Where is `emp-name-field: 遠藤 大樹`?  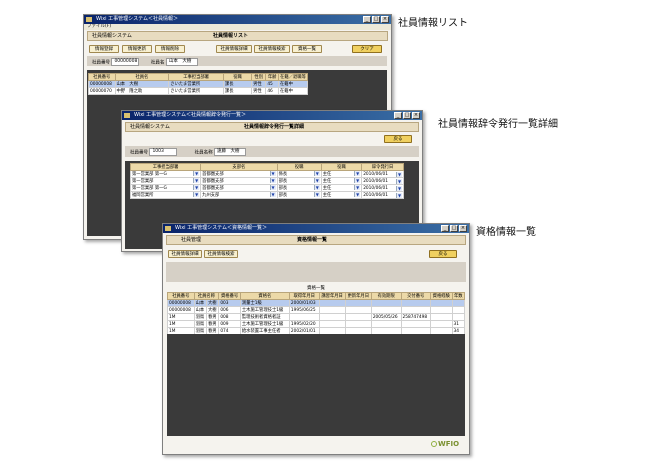 emp-name-field: 遠藤 大樹 is located at coordinates (230, 152).